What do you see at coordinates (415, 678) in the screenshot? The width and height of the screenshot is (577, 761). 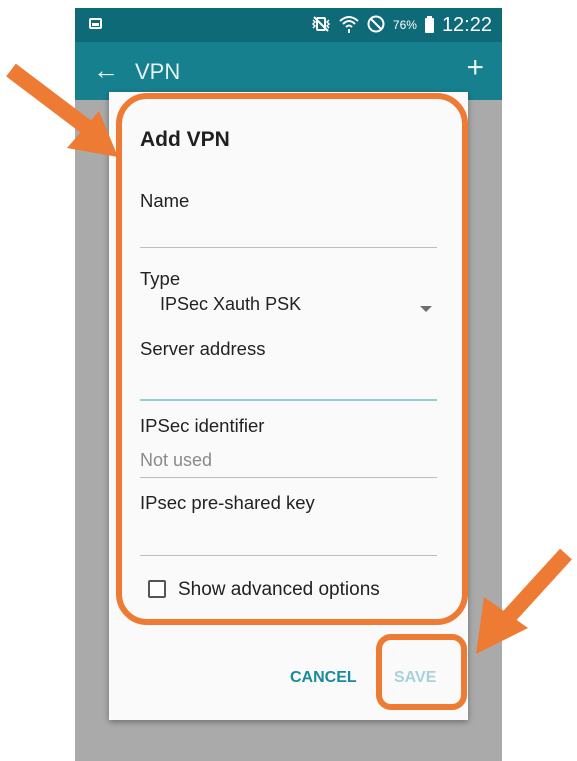 I see `save-button: SAVE` at bounding box center [415, 678].